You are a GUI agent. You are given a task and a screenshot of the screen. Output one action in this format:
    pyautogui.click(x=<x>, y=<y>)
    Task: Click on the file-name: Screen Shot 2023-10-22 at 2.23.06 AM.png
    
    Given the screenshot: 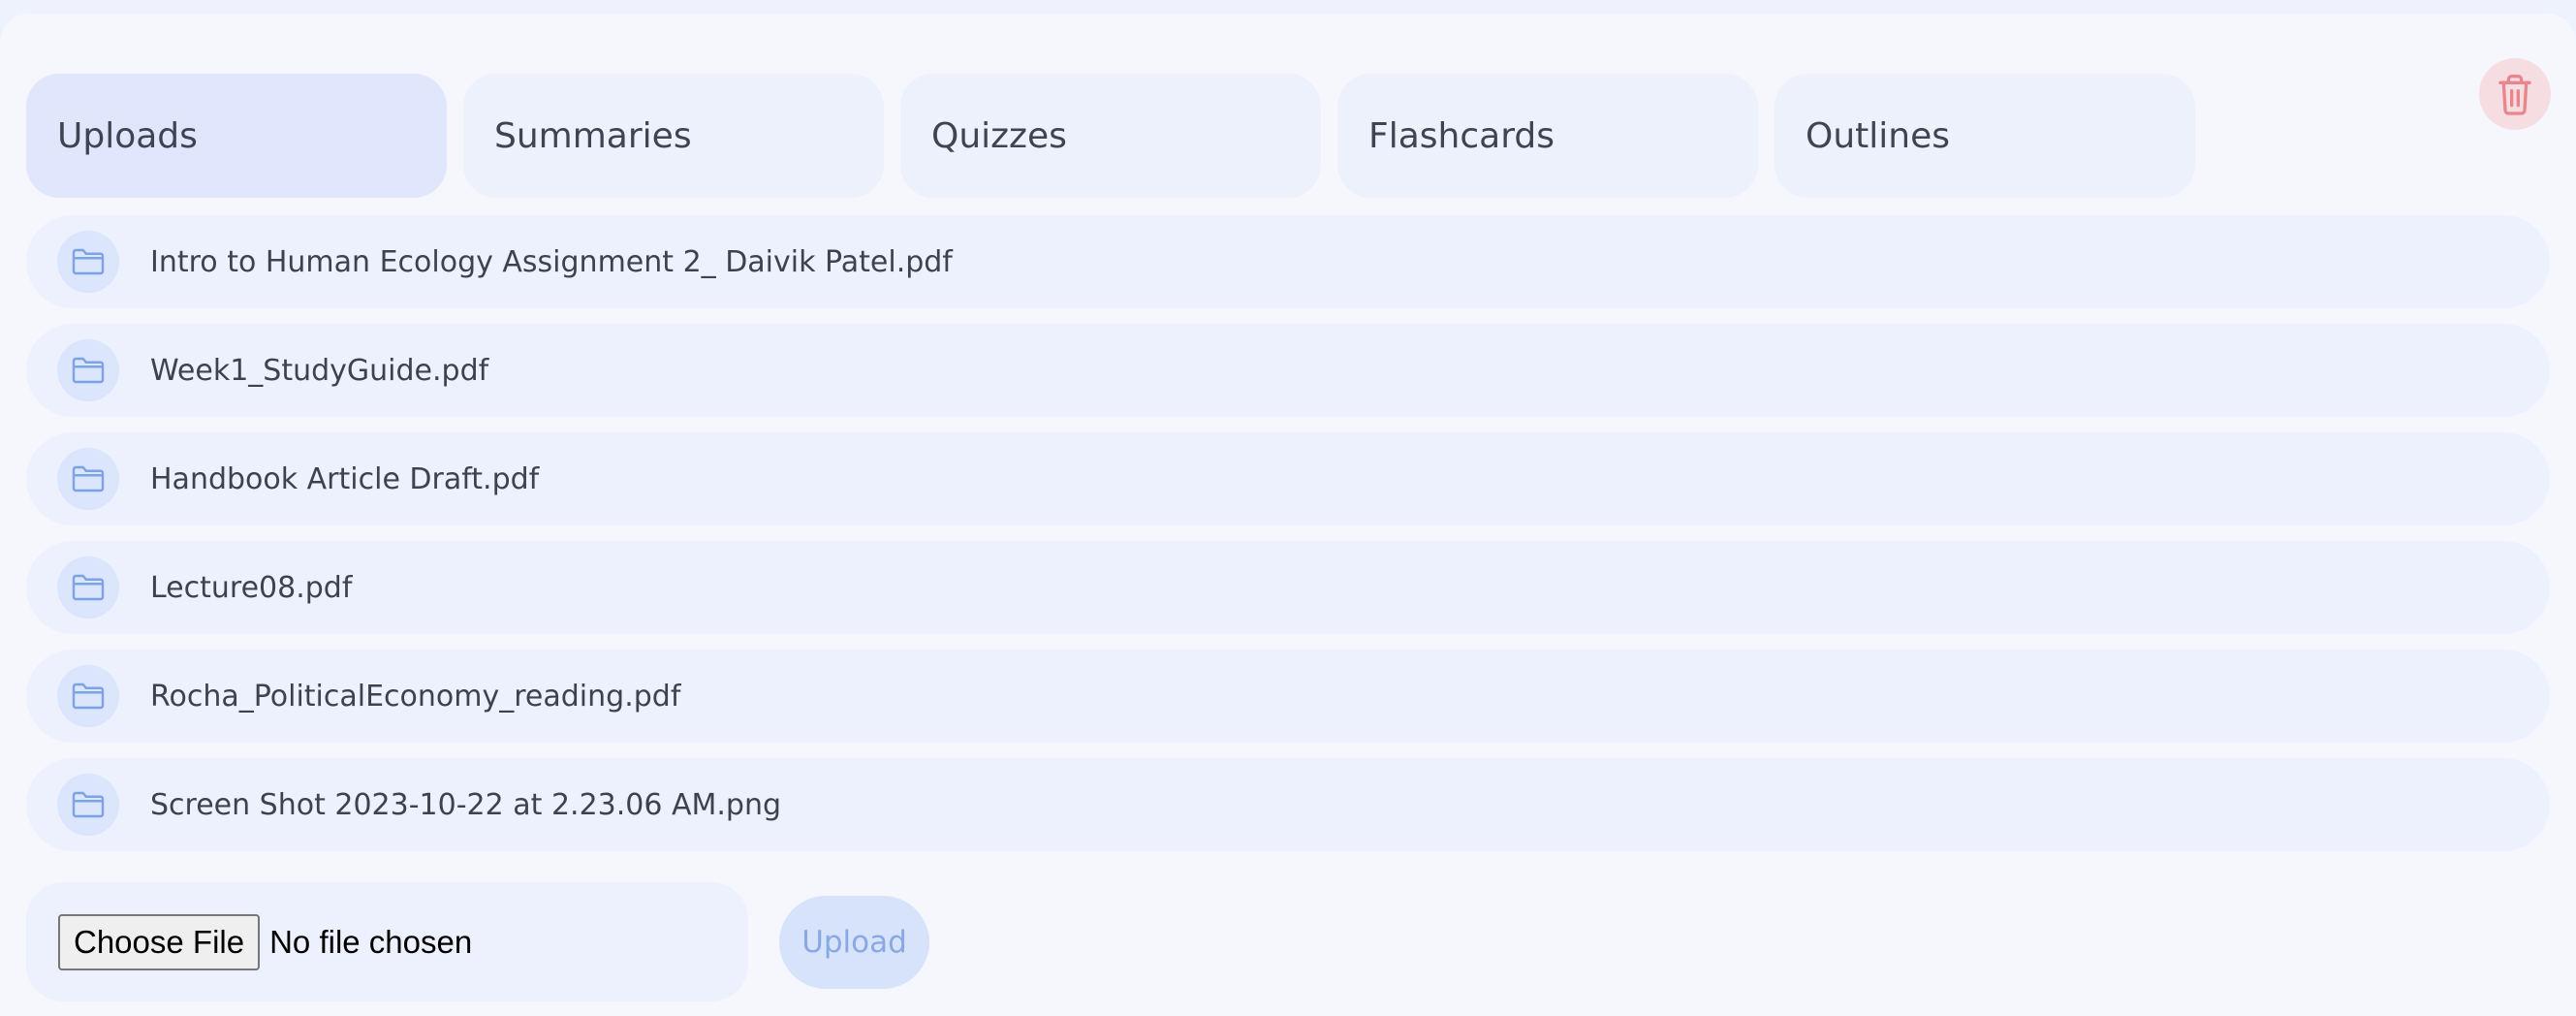 What is the action you would take?
    pyautogui.click(x=466, y=804)
    